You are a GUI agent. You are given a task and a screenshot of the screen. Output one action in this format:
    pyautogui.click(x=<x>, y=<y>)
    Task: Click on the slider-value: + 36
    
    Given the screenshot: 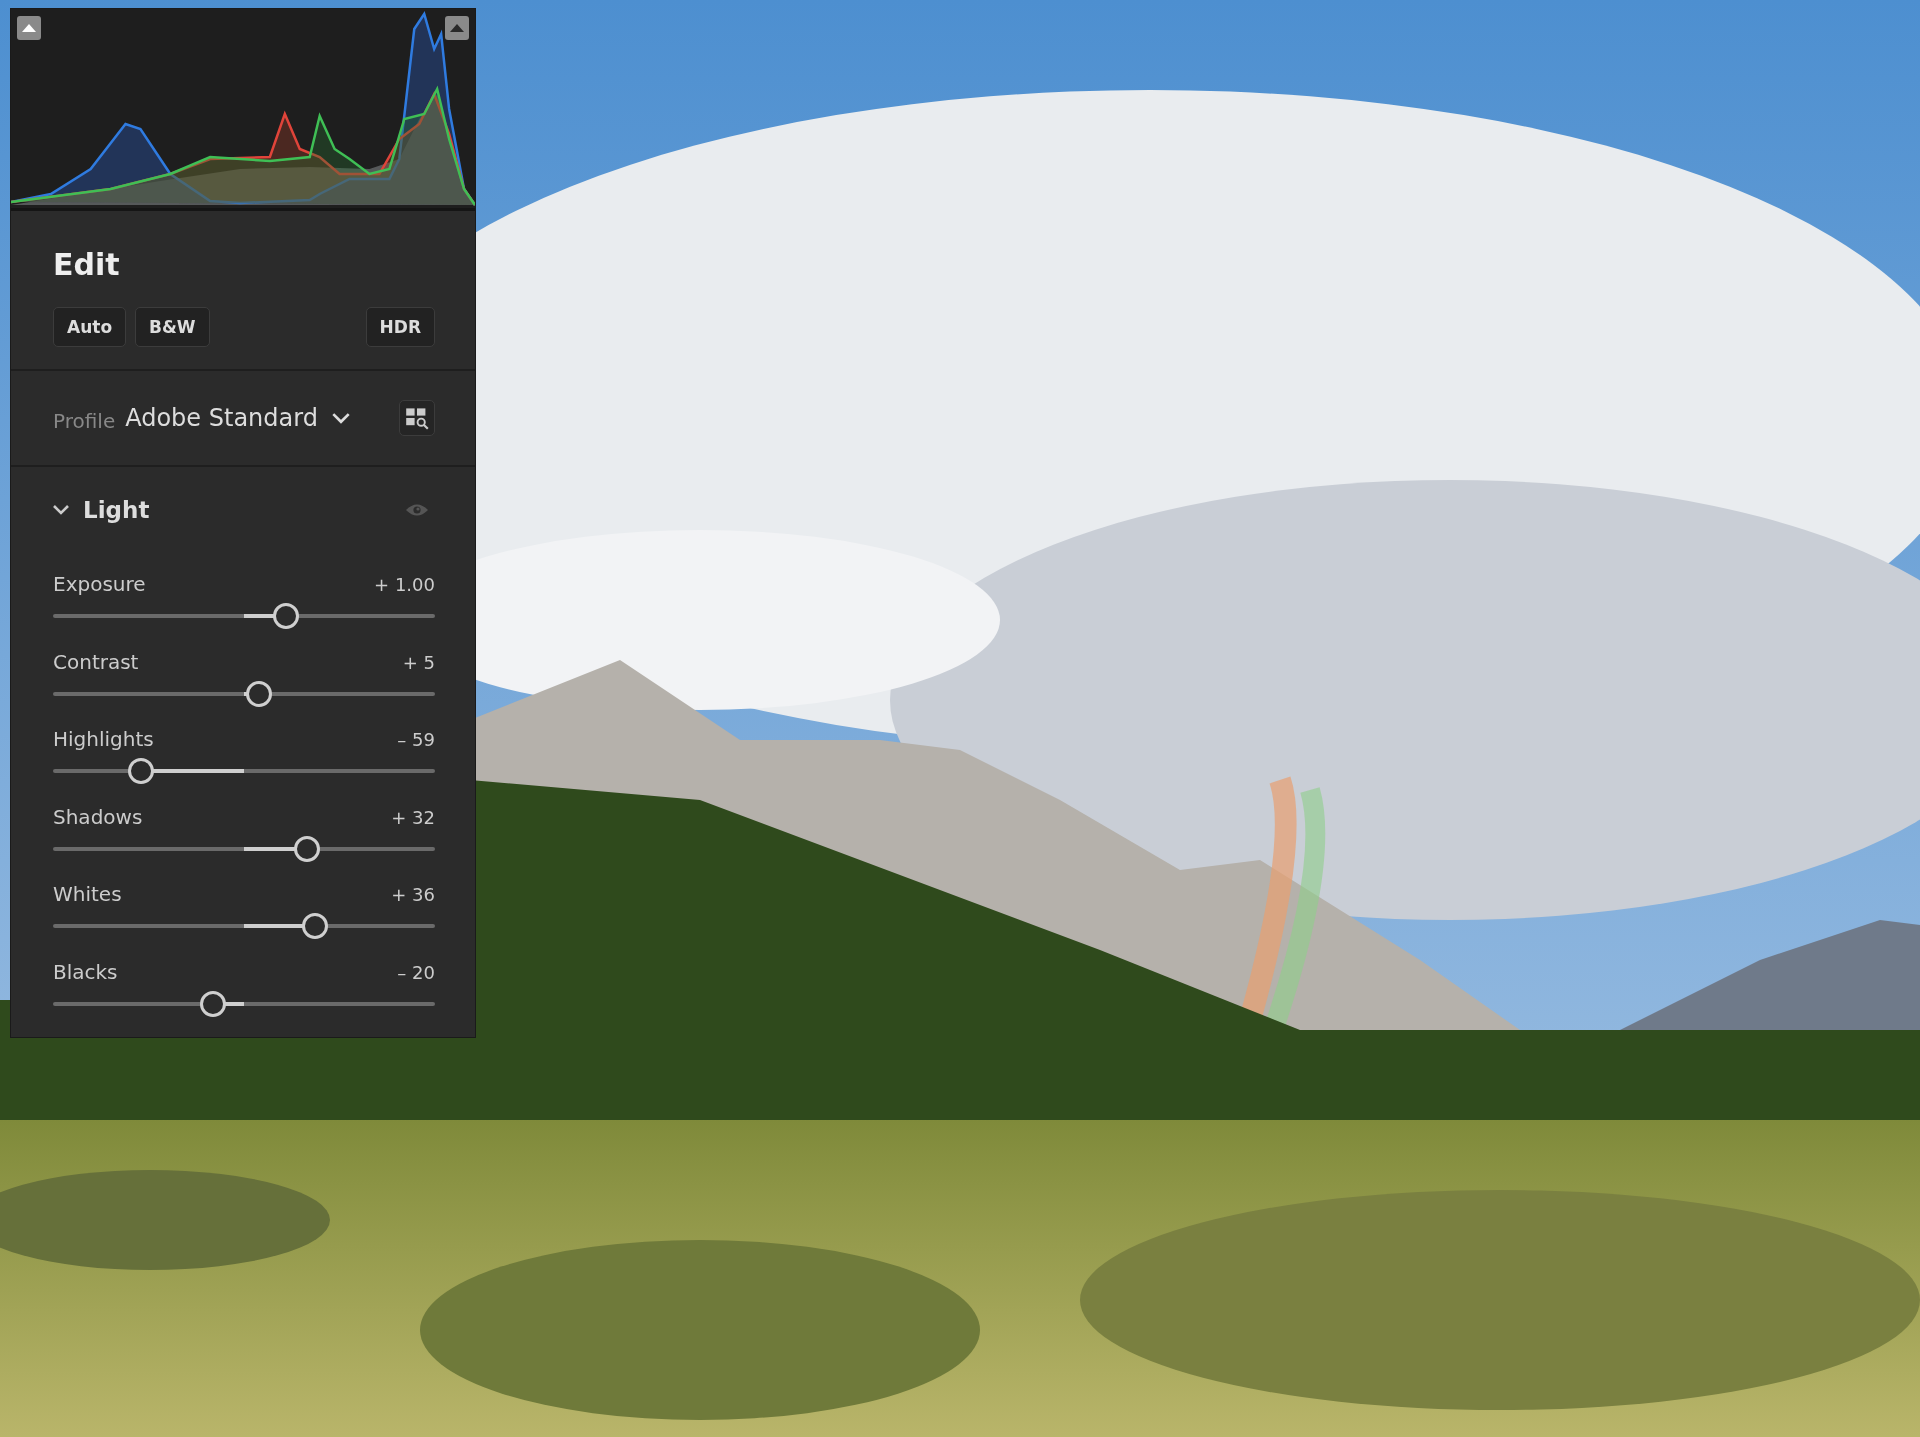 What is the action you would take?
    pyautogui.click(x=413, y=894)
    